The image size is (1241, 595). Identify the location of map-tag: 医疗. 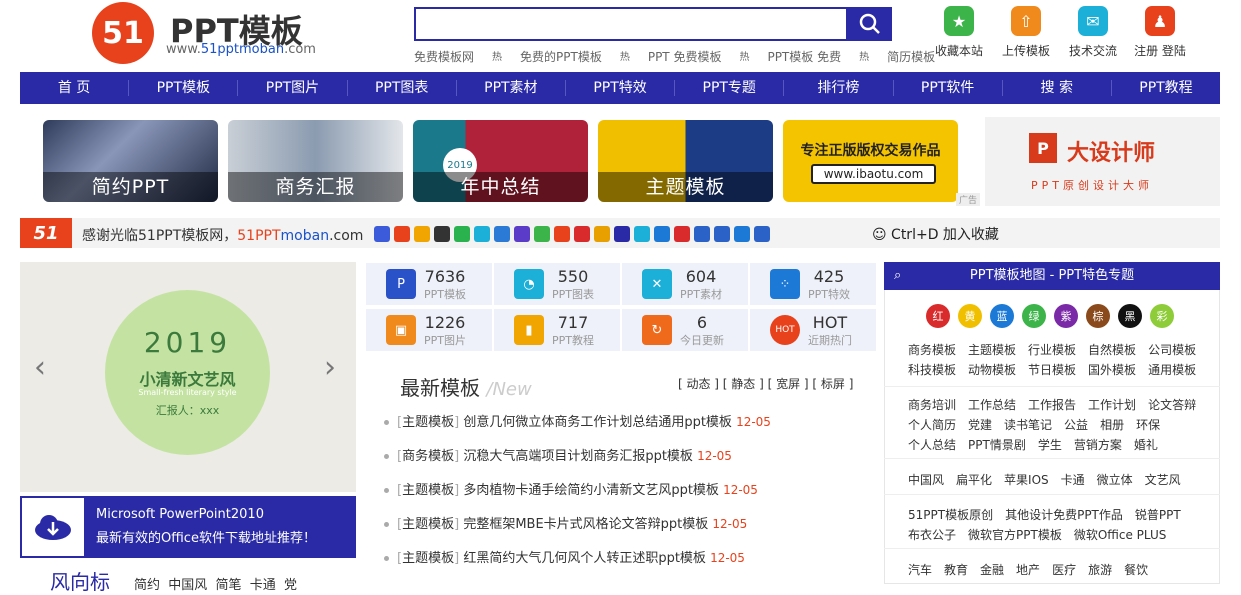
(1064, 569).